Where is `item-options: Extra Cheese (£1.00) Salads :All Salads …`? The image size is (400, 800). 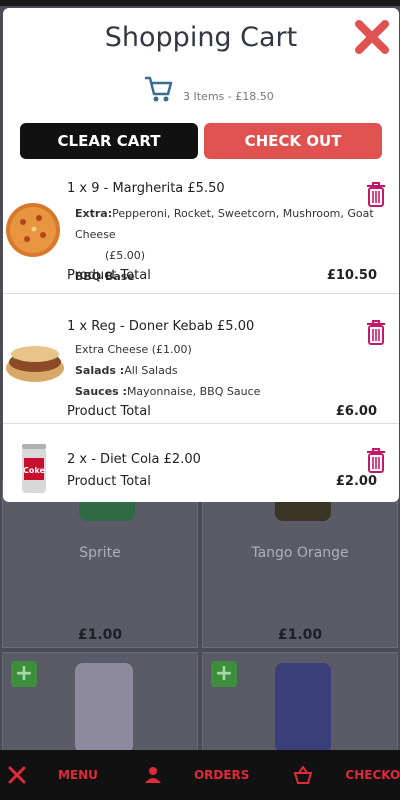 item-options: Extra Cheese (£1.00) Salads :All Salads … is located at coordinates (235, 370).